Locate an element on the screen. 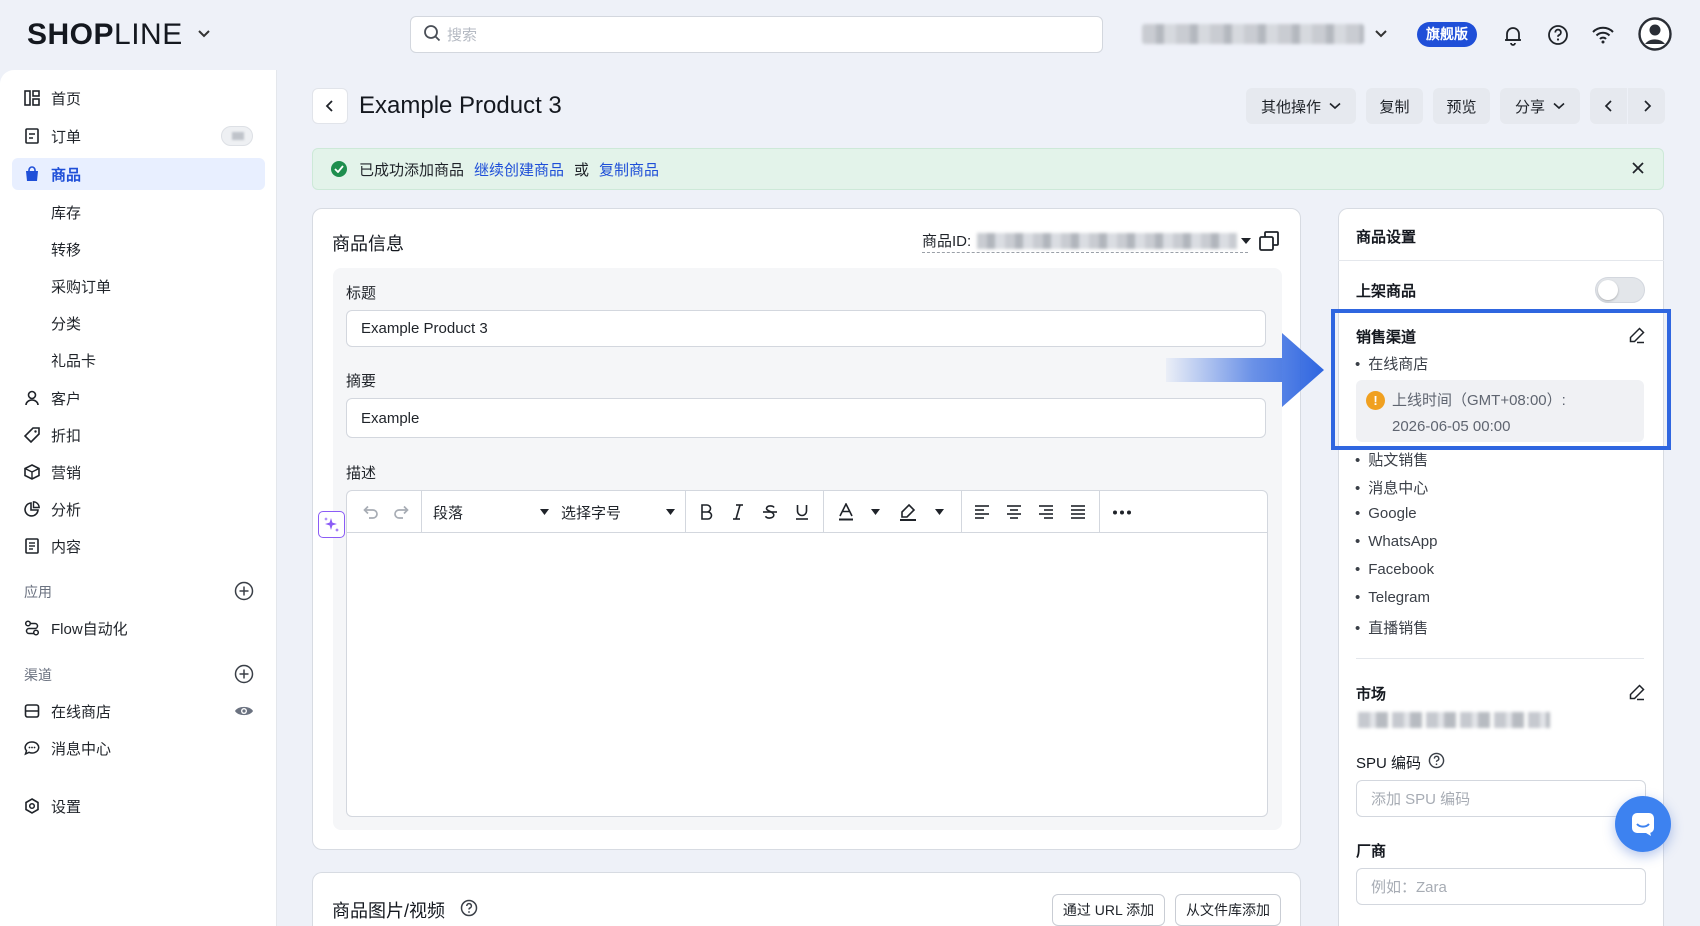  sidebar-item-settings: 设置 is located at coordinates (138, 806).